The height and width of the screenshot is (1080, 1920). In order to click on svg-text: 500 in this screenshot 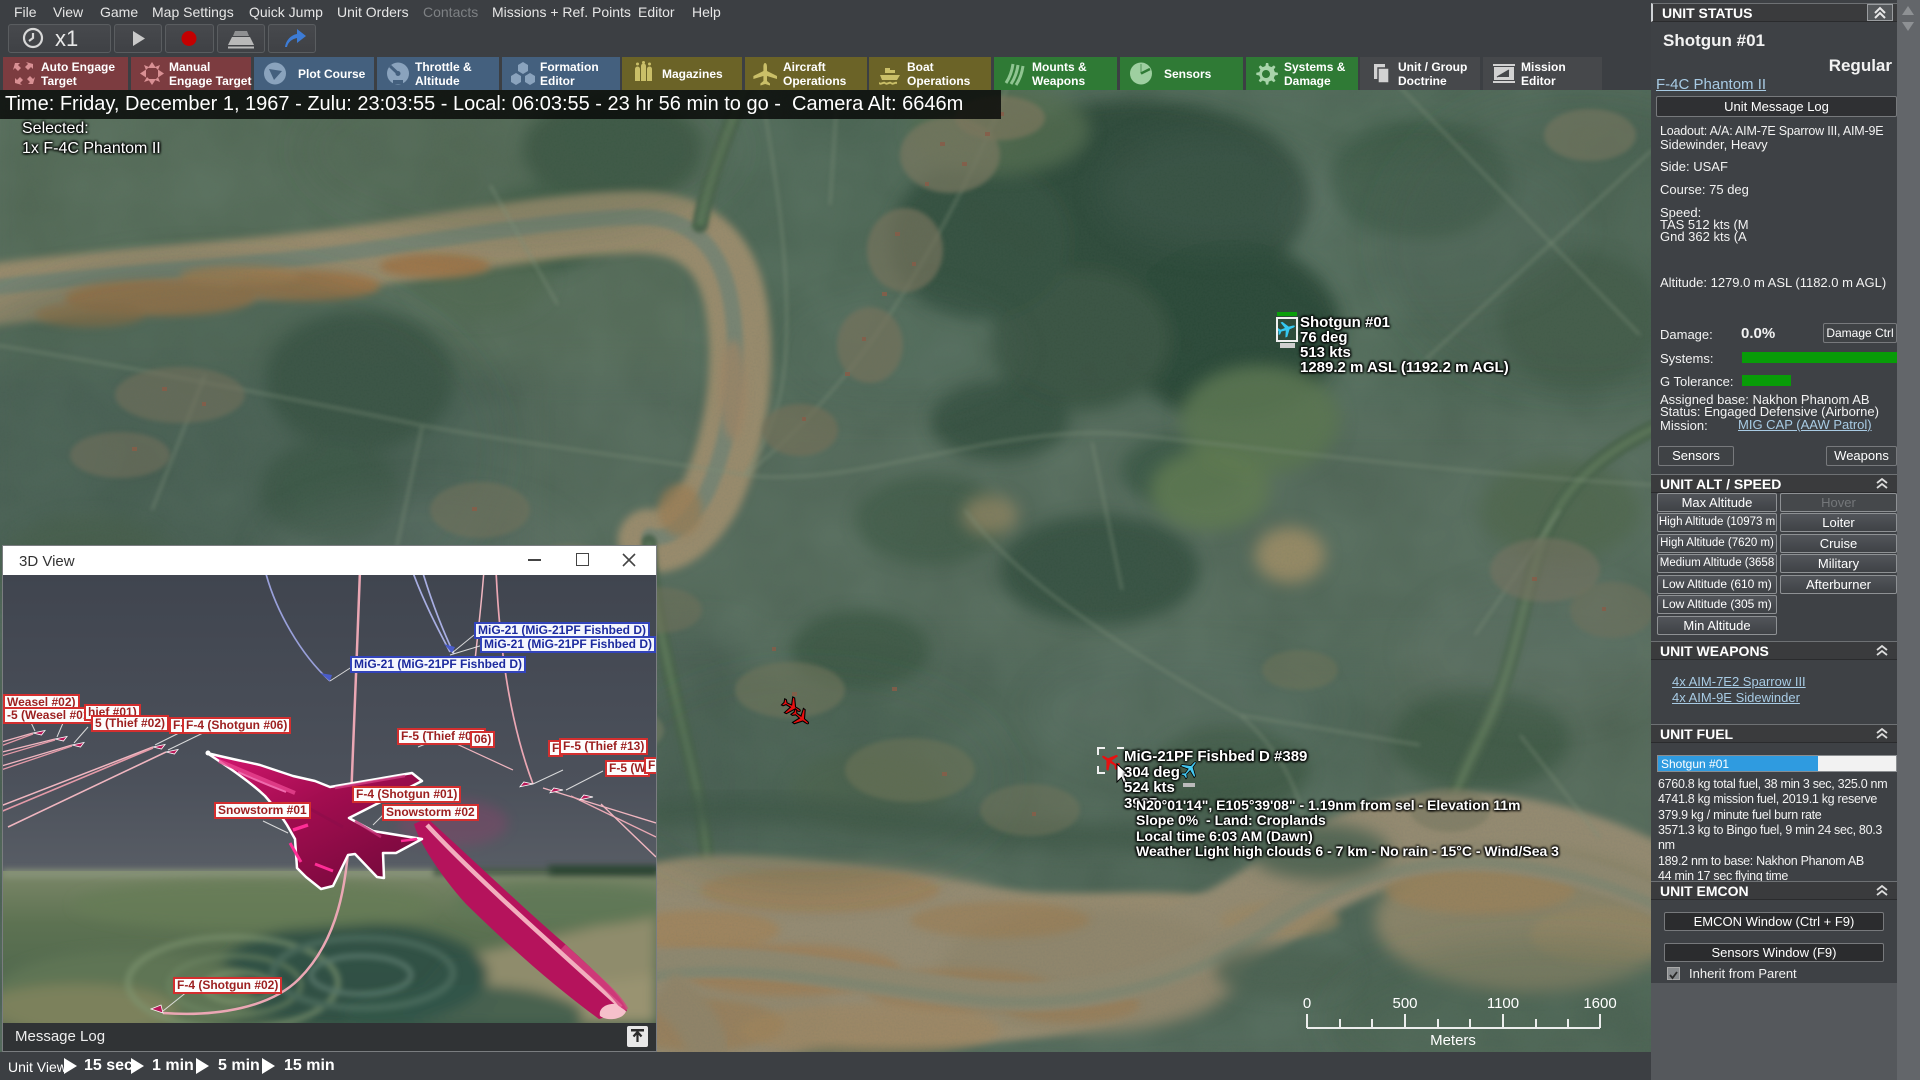, I will do `click(1404, 1003)`.